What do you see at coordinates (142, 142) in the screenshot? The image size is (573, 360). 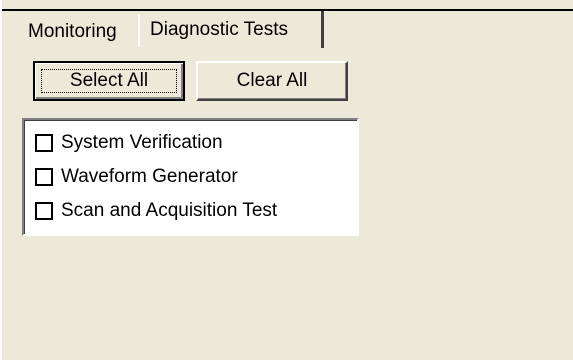 I see `list-item-label: System Verification` at bounding box center [142, 142].